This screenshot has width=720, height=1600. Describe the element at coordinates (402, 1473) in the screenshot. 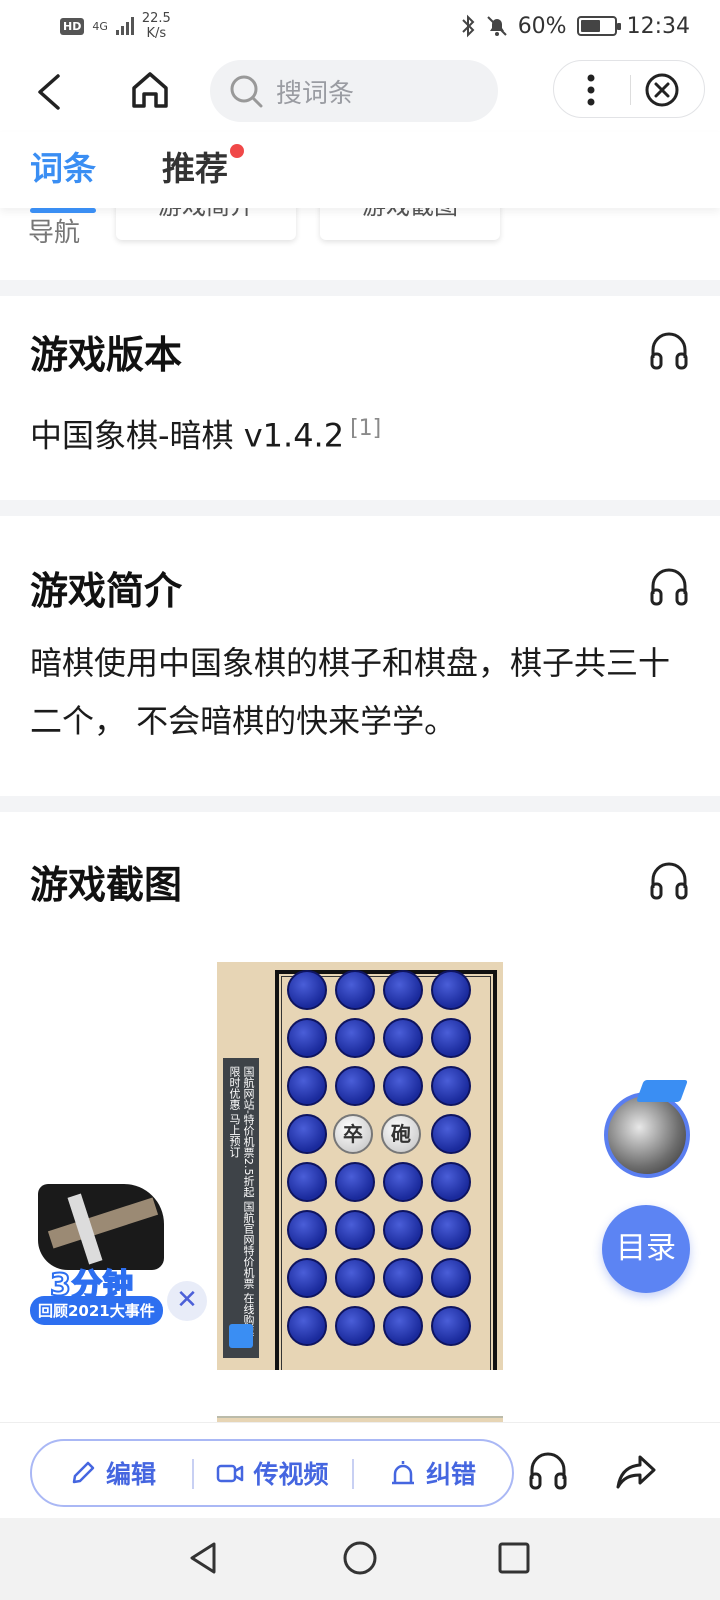

I see `alarm-icon` at that location.